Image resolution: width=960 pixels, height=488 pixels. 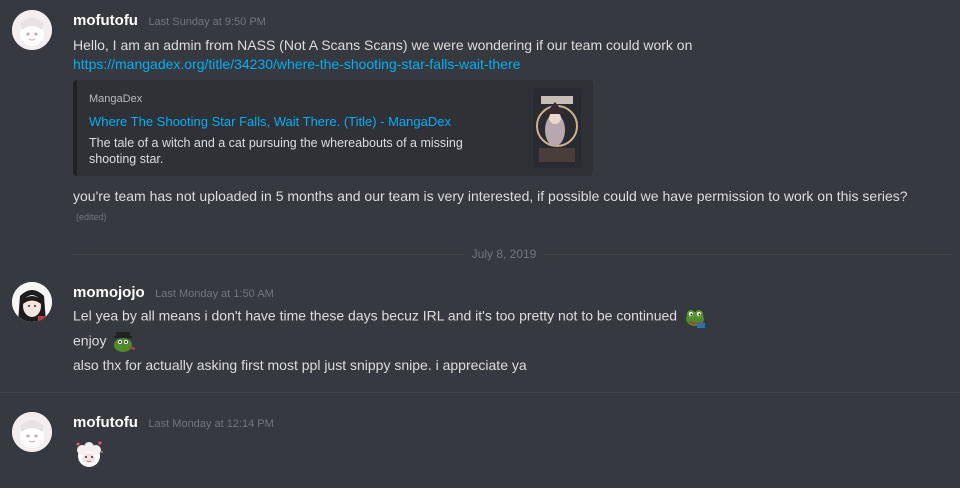 I want to click on sheep-emoji-icon, so click(x=89, y=454).